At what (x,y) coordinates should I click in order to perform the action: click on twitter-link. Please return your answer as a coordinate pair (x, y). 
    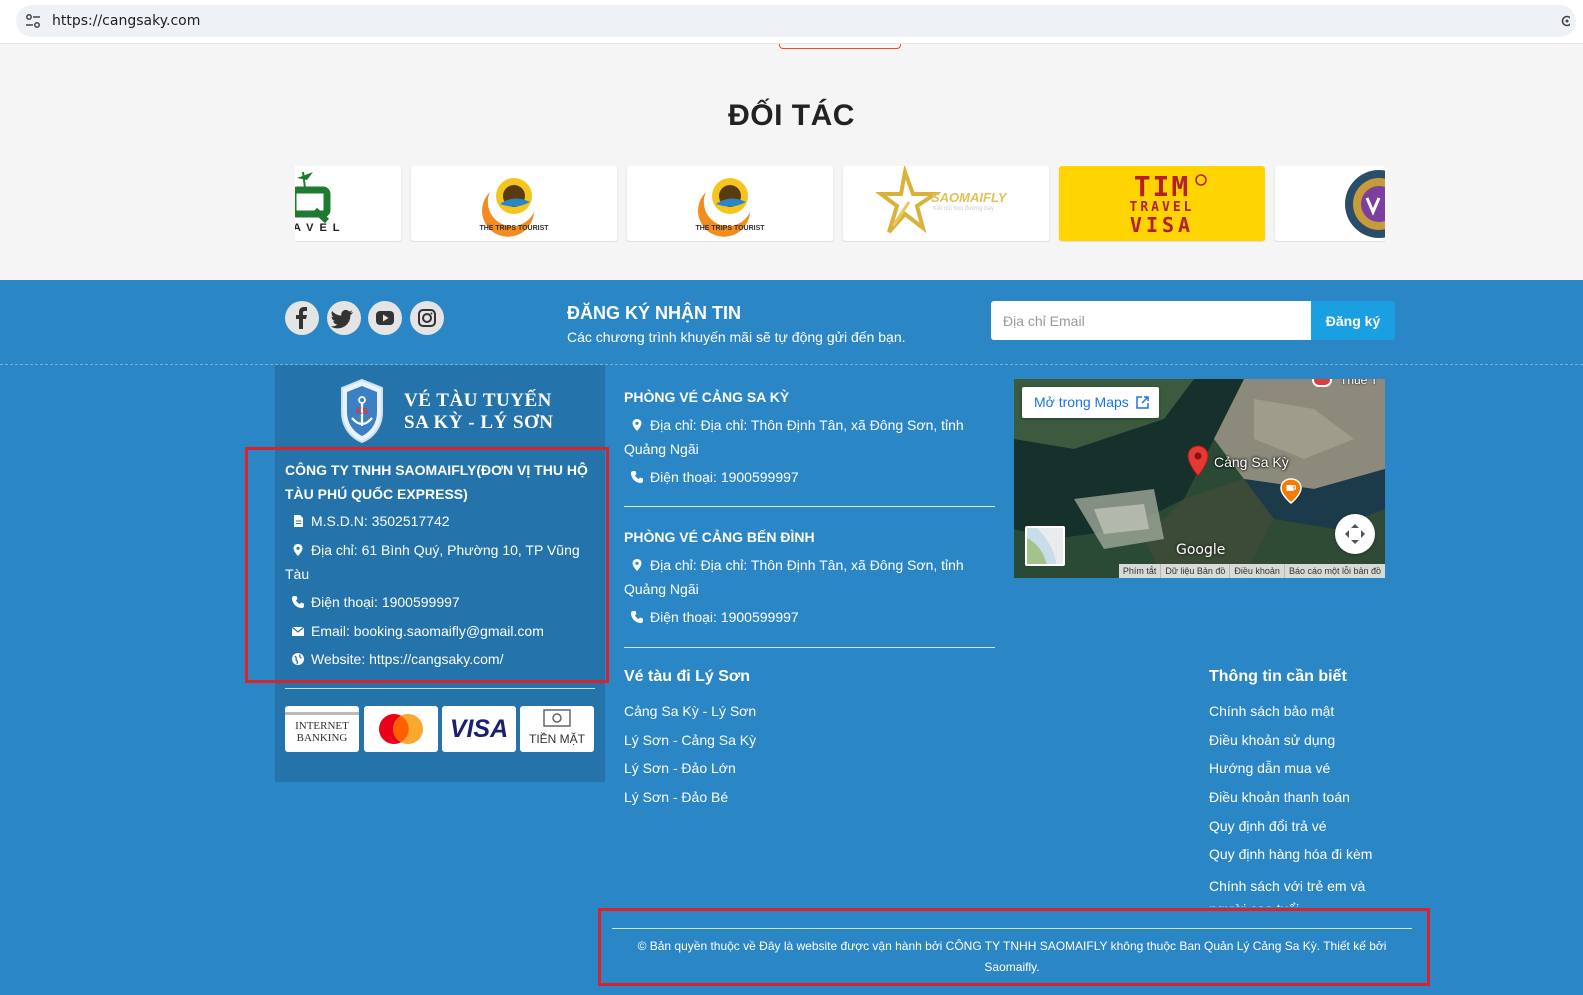
    Looking at the image, I should click on (344, 318).